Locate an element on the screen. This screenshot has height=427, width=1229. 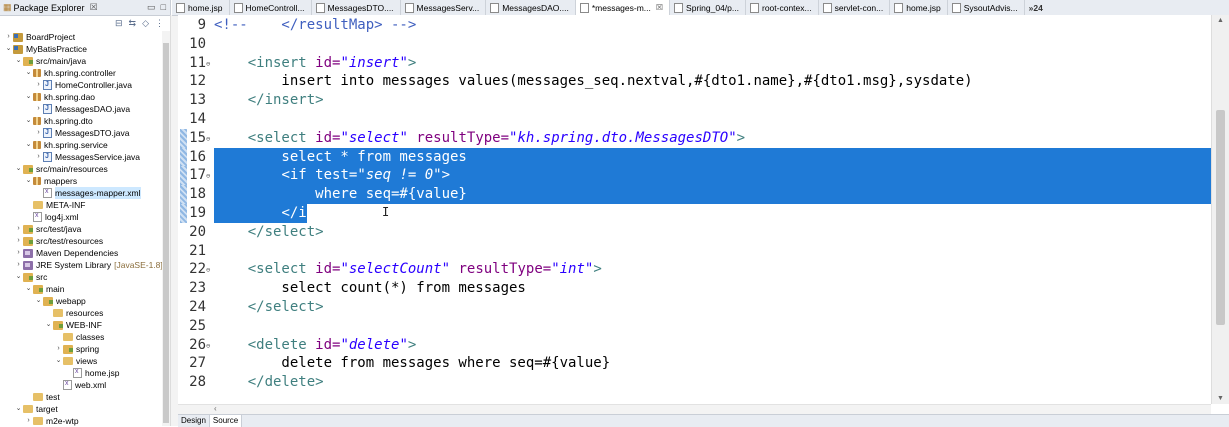
tree-item: ⌄ main is located at coordinates (81, 289).